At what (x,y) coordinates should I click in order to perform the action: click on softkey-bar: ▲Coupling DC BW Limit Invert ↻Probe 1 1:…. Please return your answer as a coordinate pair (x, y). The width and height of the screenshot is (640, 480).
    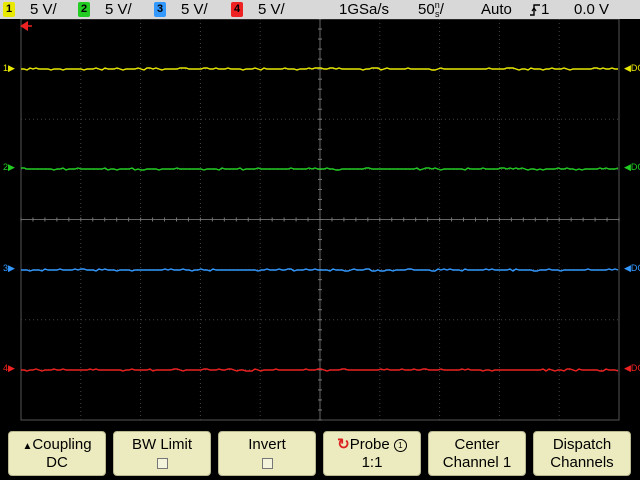
    Looking at the image, I should click on (320, 451).